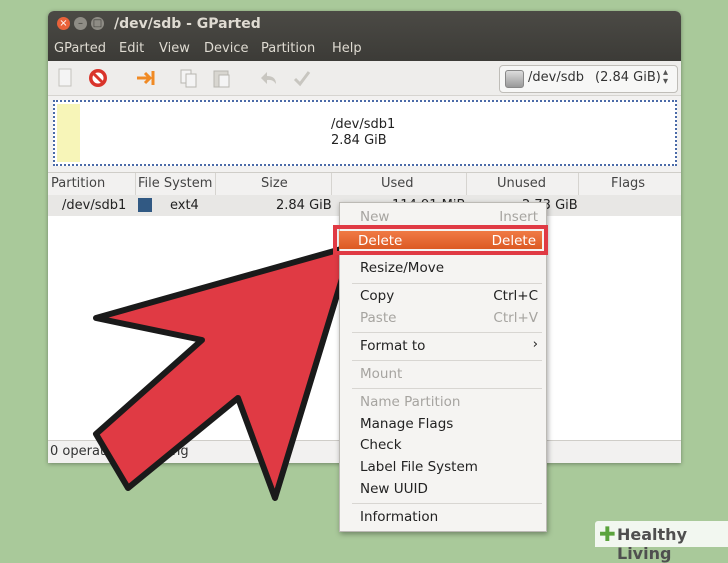 This screenshot has width=728, height=563. I want to click on menu-item-check: Check, so click(381, 445).